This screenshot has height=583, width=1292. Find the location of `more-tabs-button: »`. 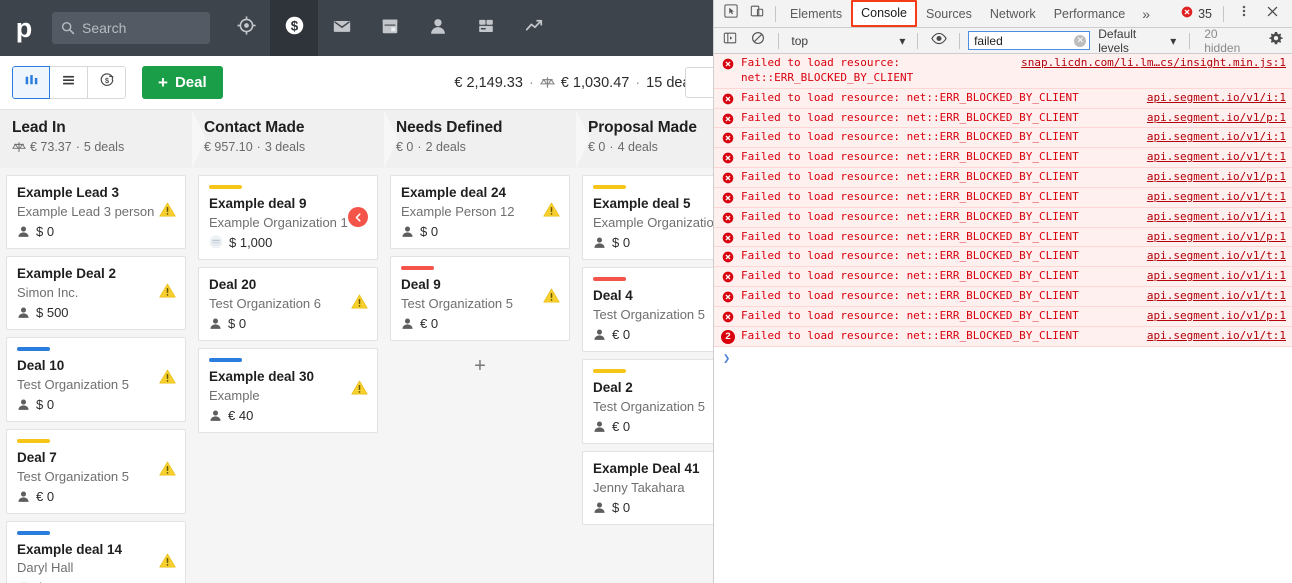

more-tabs-button: » is located at coordinates (1146, 14).